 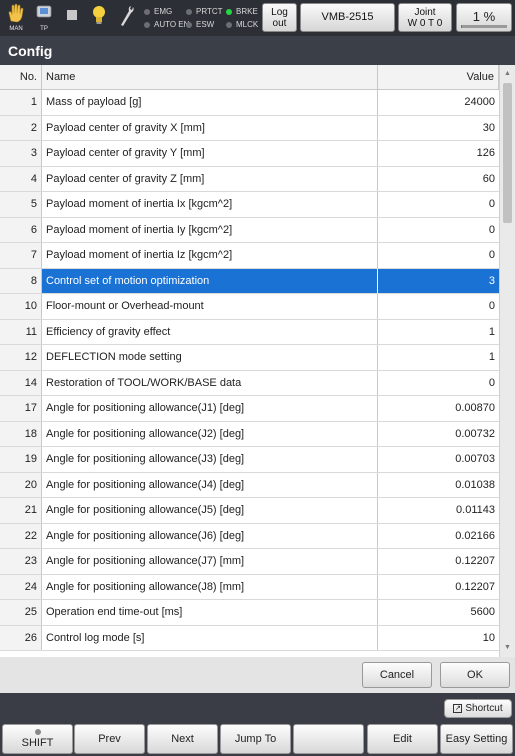 What do you see at coordinates (328, 739) in the screenshot?
I see `blank-function-button` at bounding box center [328, 739].